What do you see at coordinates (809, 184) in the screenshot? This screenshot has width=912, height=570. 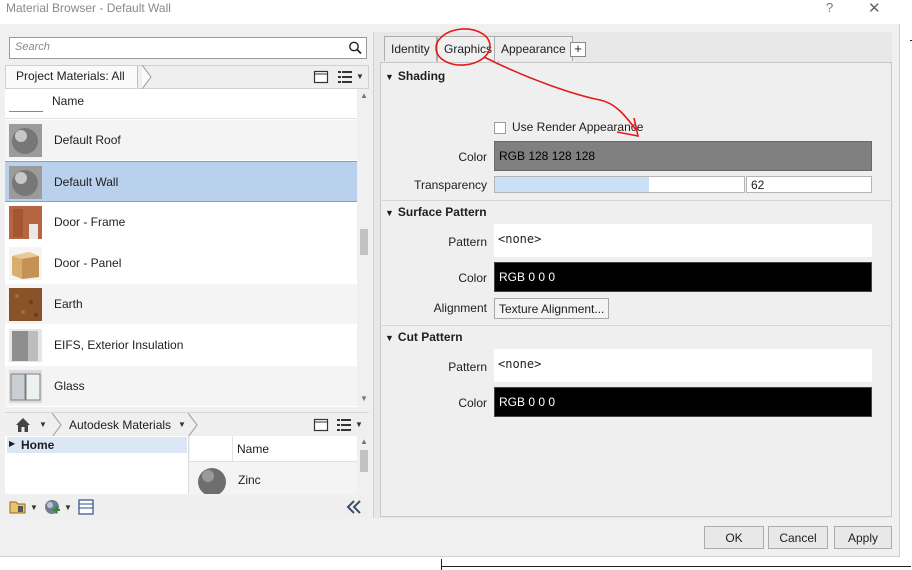 I see `transparency-value-field: 62` at bounding box center [809, 184].